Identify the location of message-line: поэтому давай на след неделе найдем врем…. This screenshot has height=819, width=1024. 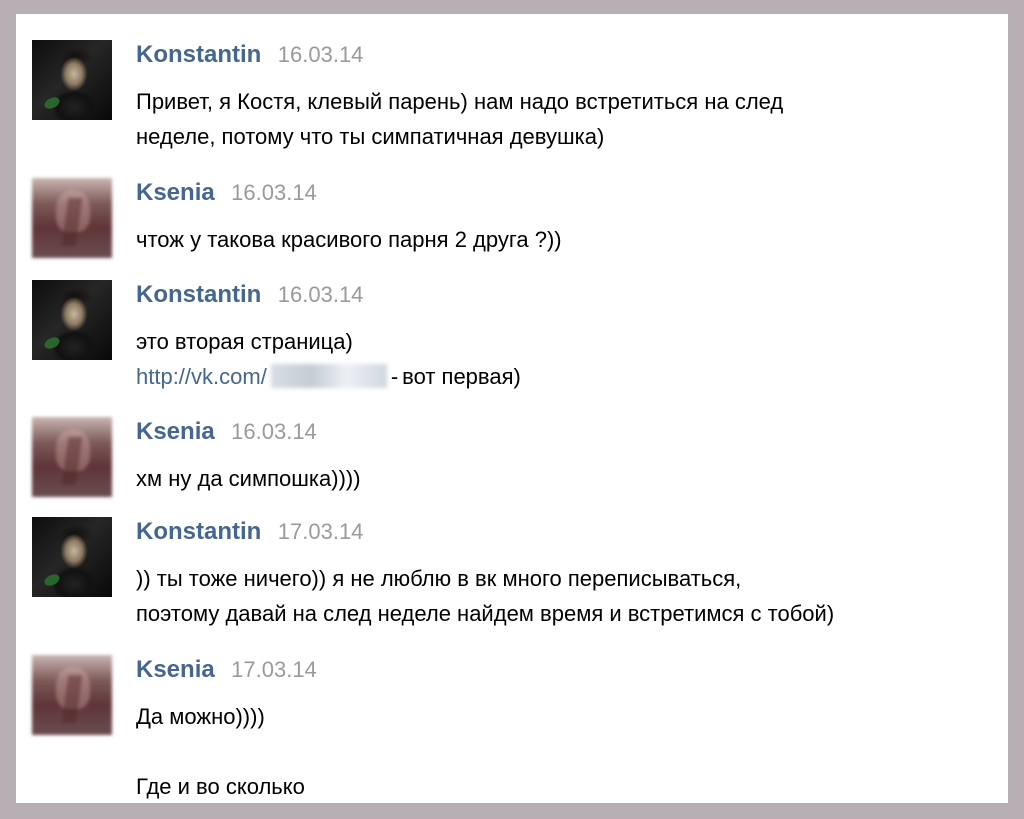
(485, 613).